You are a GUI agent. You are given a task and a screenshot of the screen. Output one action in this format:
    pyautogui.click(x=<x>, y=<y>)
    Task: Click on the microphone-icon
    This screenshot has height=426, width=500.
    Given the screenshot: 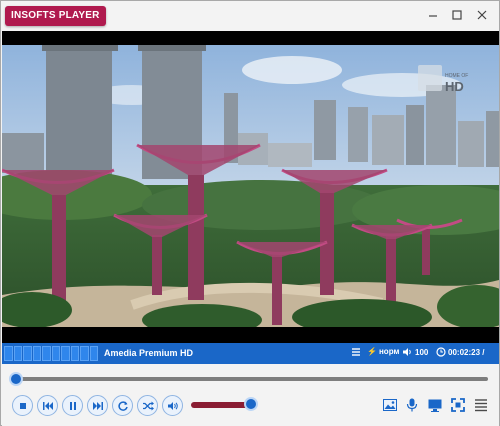 What is the action you would take?
    pyautogui.click(x=412, y=405)
    